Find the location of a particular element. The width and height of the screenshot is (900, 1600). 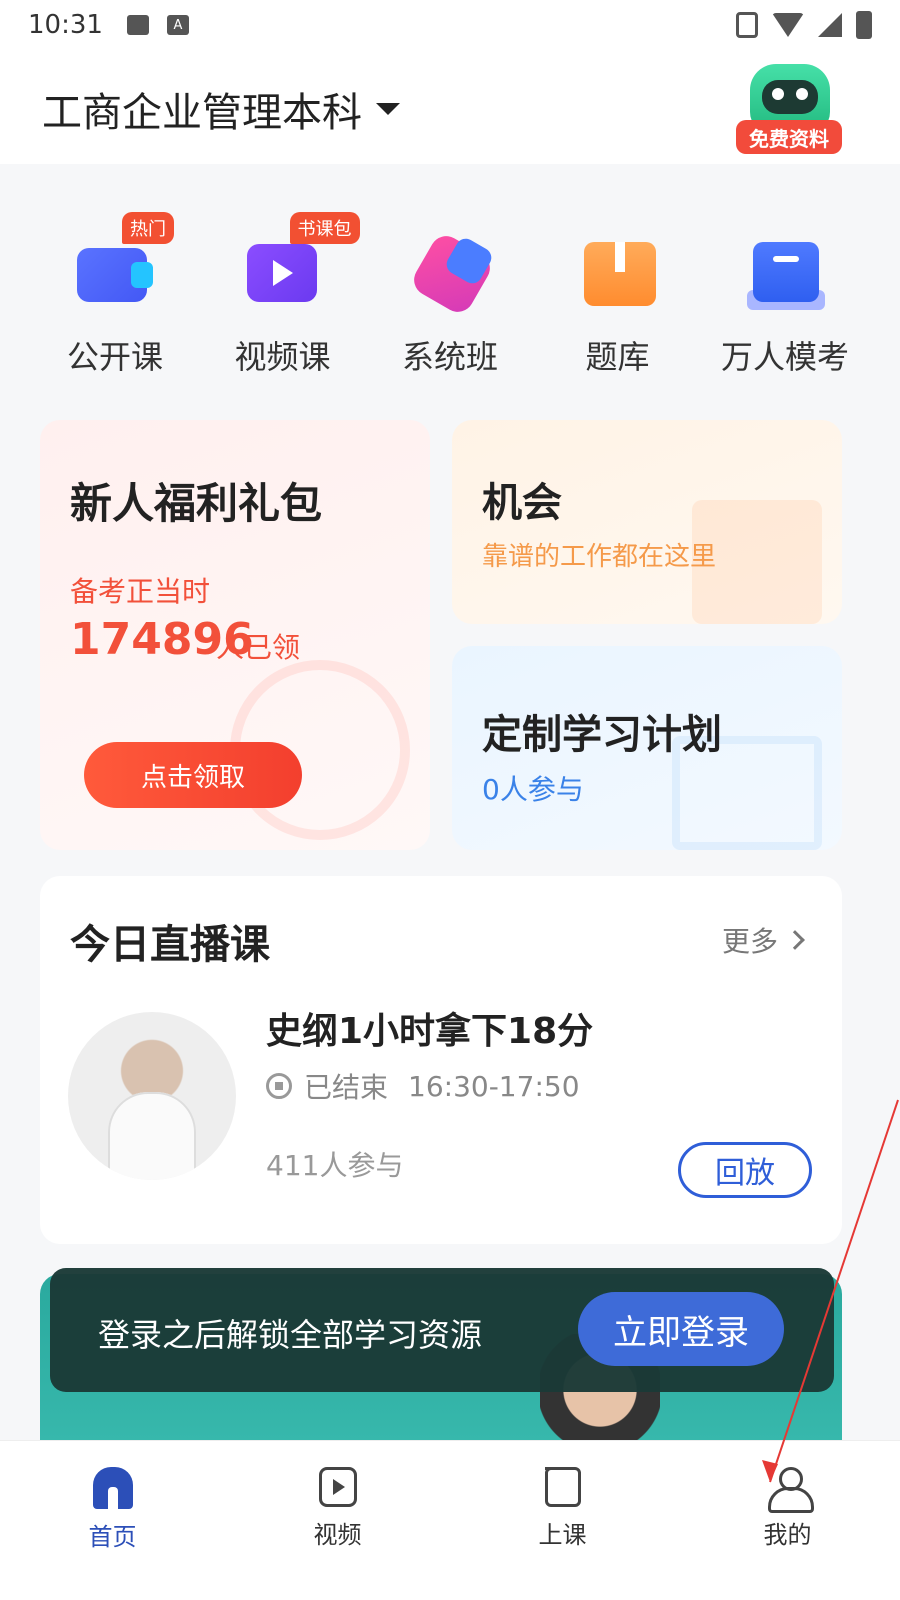

image-icon is located at coordinates (137, 25).